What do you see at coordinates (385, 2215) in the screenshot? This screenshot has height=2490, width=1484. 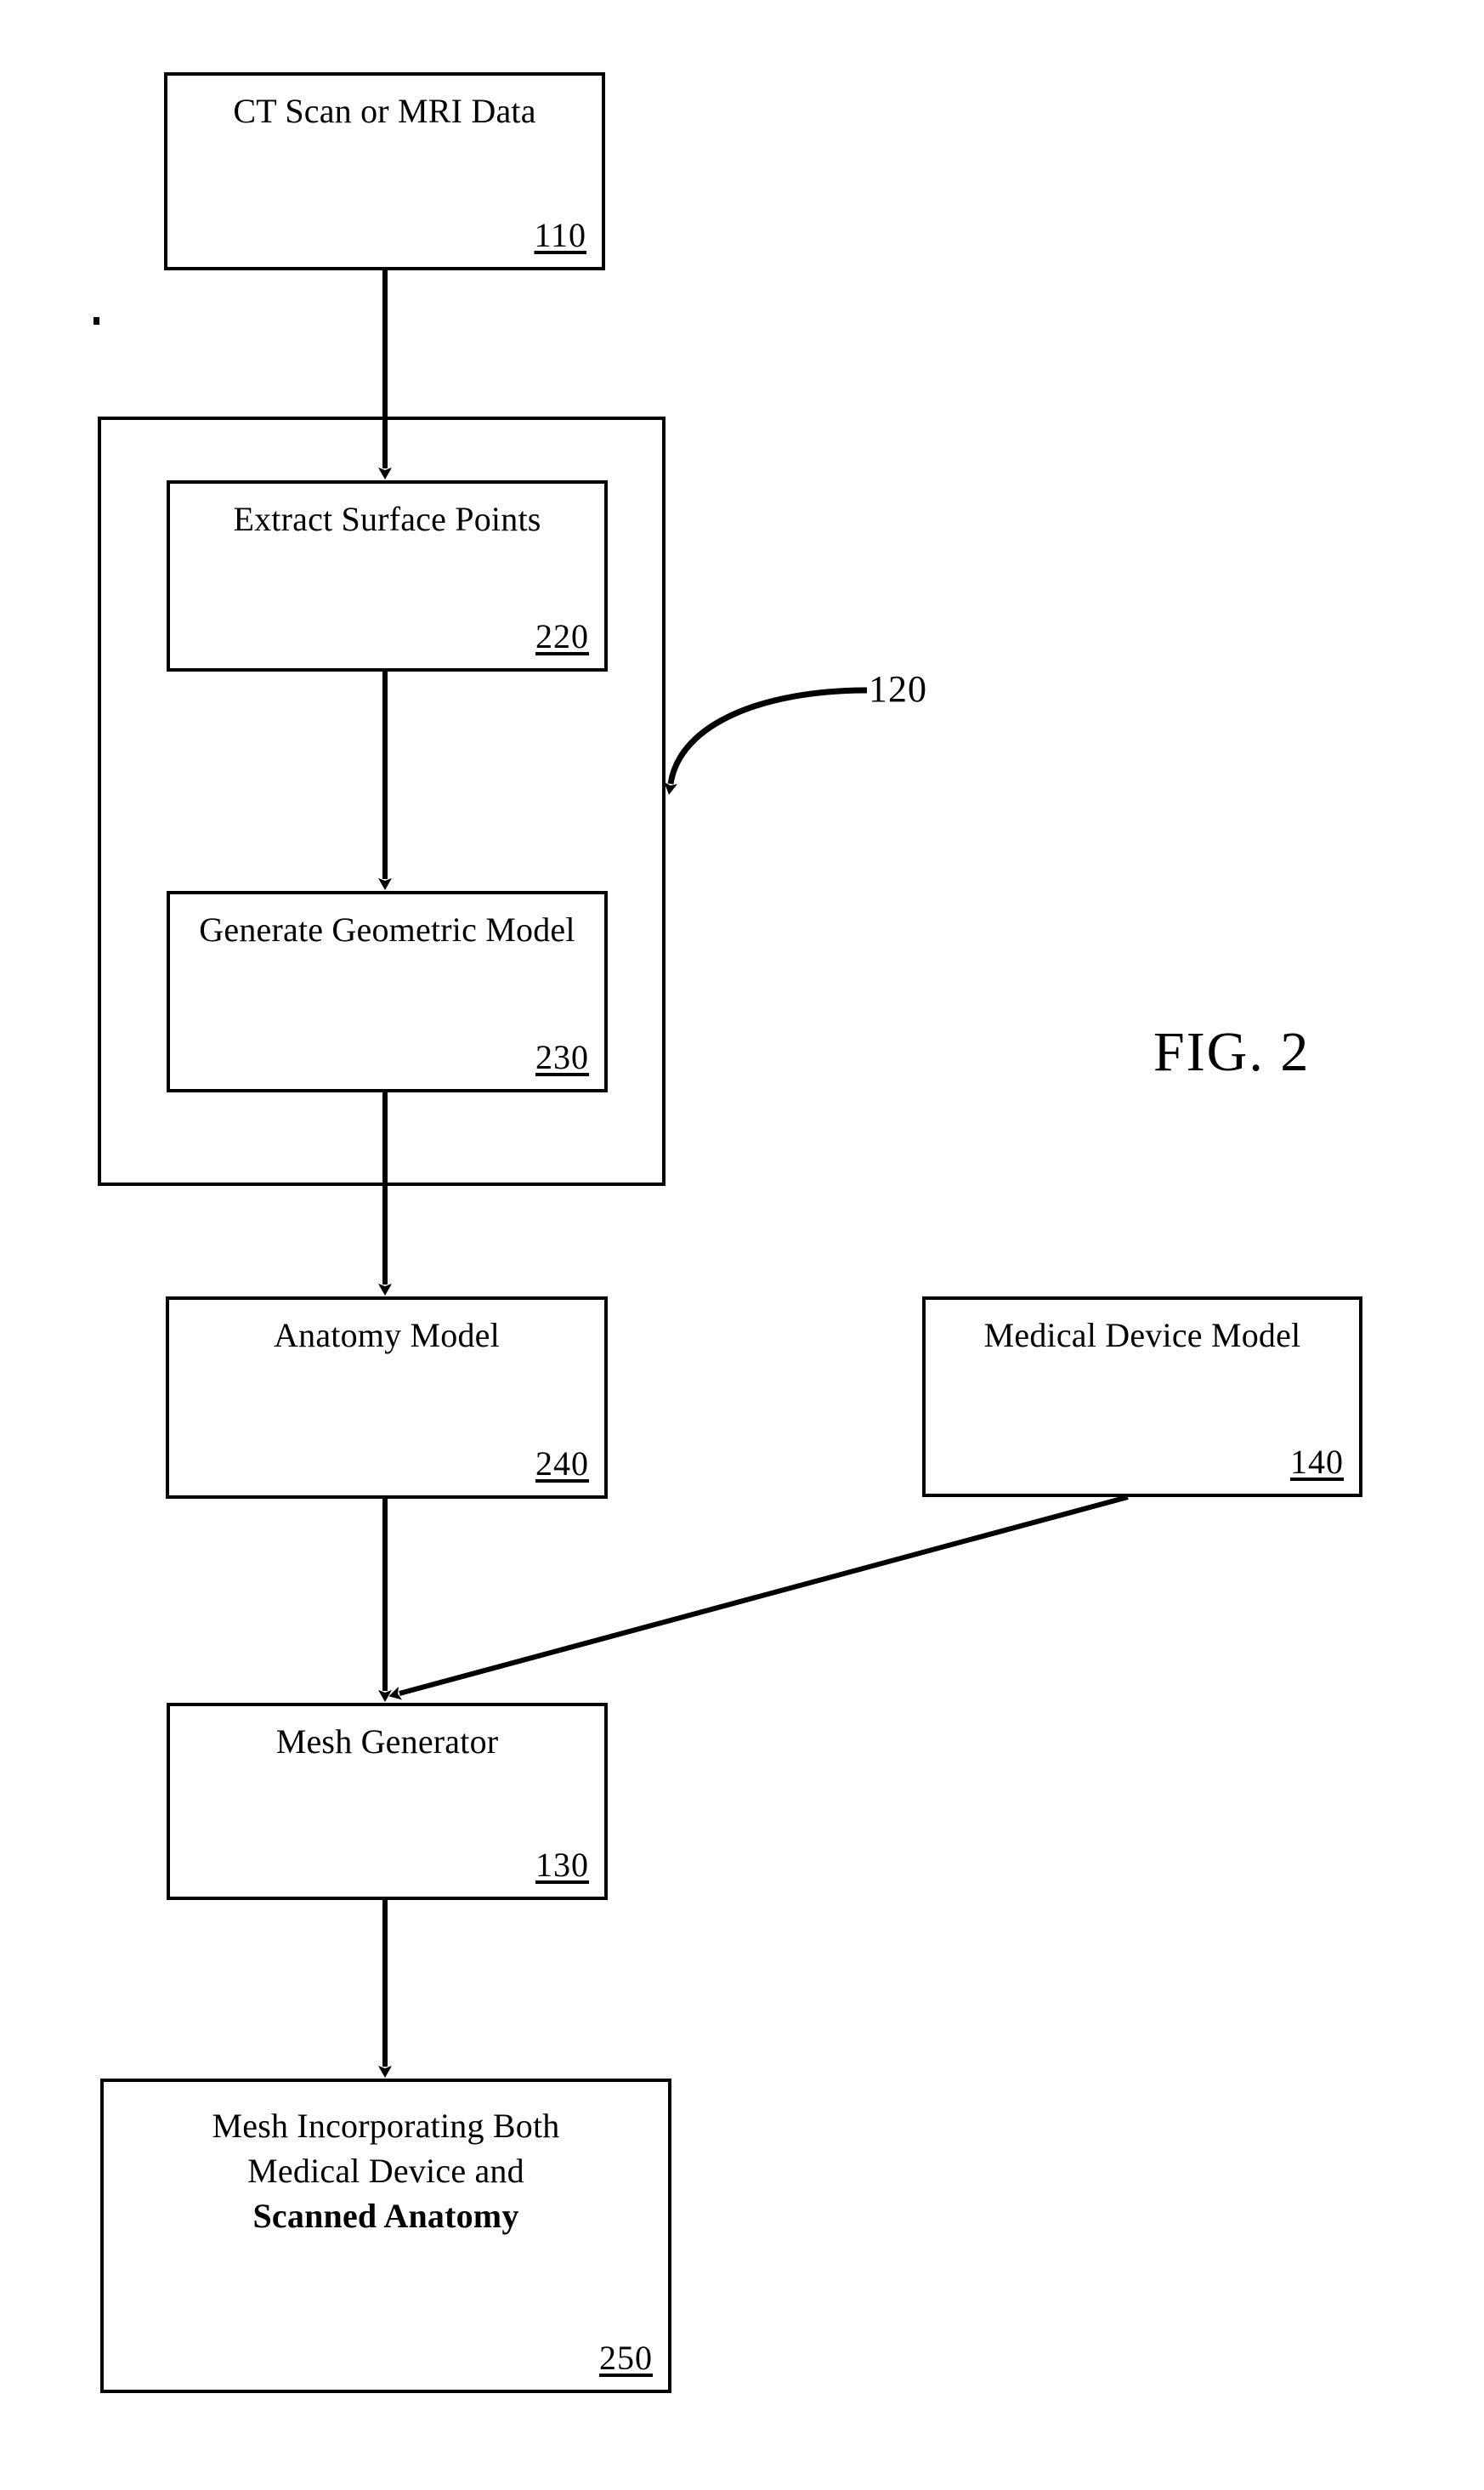 I see `final-mesh-line-3: Scanned Anatomy` at bounding box center [385, 2215].